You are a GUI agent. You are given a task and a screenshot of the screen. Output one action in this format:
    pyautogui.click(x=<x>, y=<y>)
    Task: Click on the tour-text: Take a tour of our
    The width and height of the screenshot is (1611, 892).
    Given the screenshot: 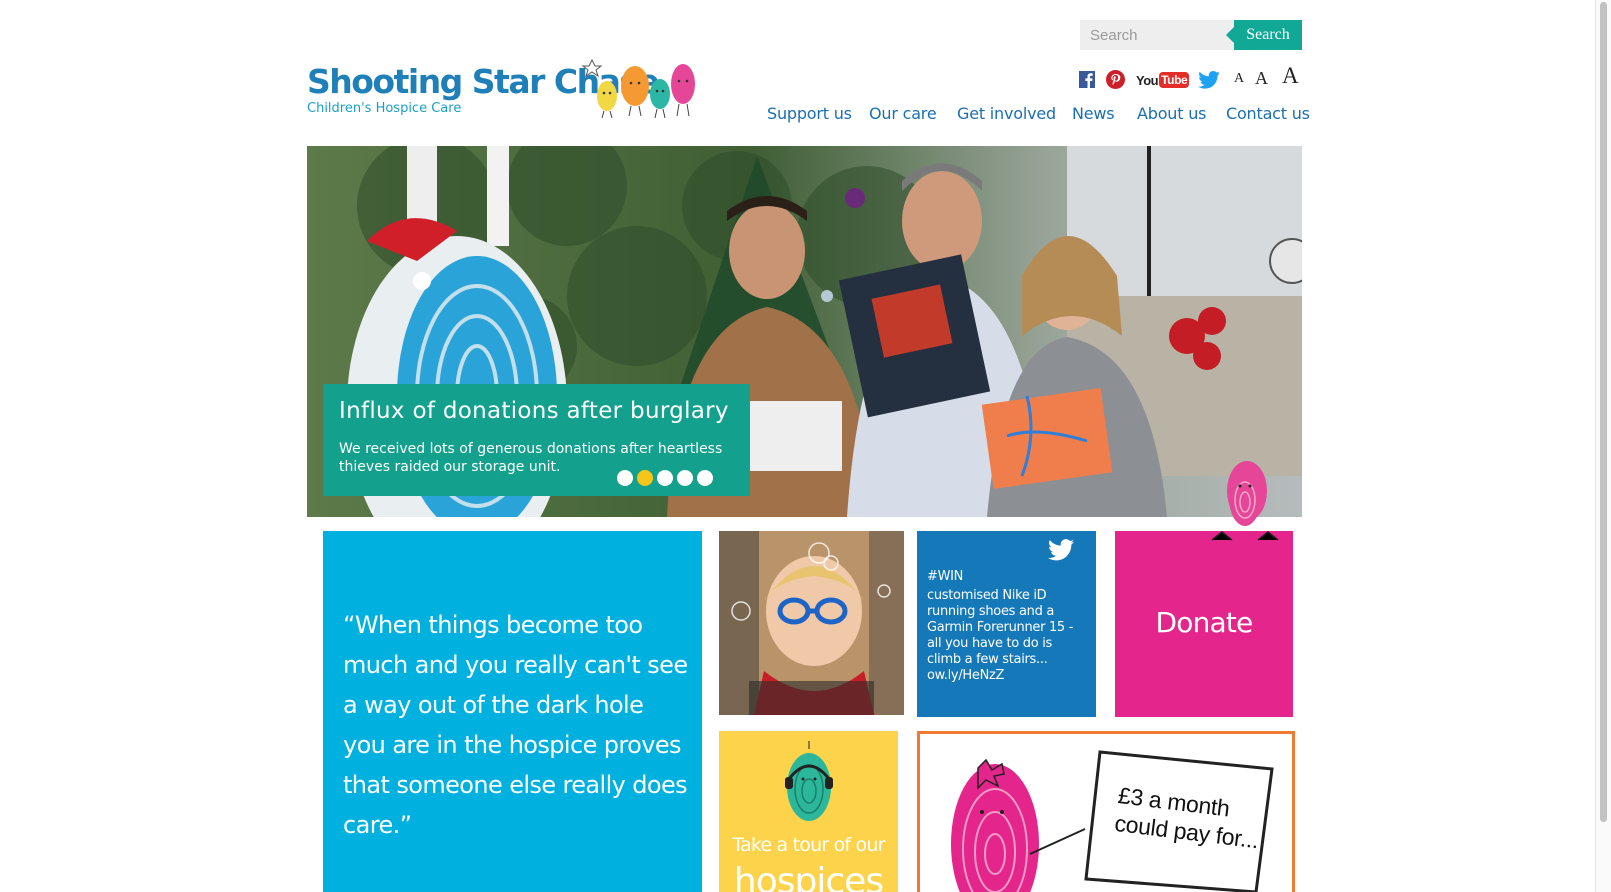 What is the action you would take?
    pyautogui.click(x=808, y=845)
    